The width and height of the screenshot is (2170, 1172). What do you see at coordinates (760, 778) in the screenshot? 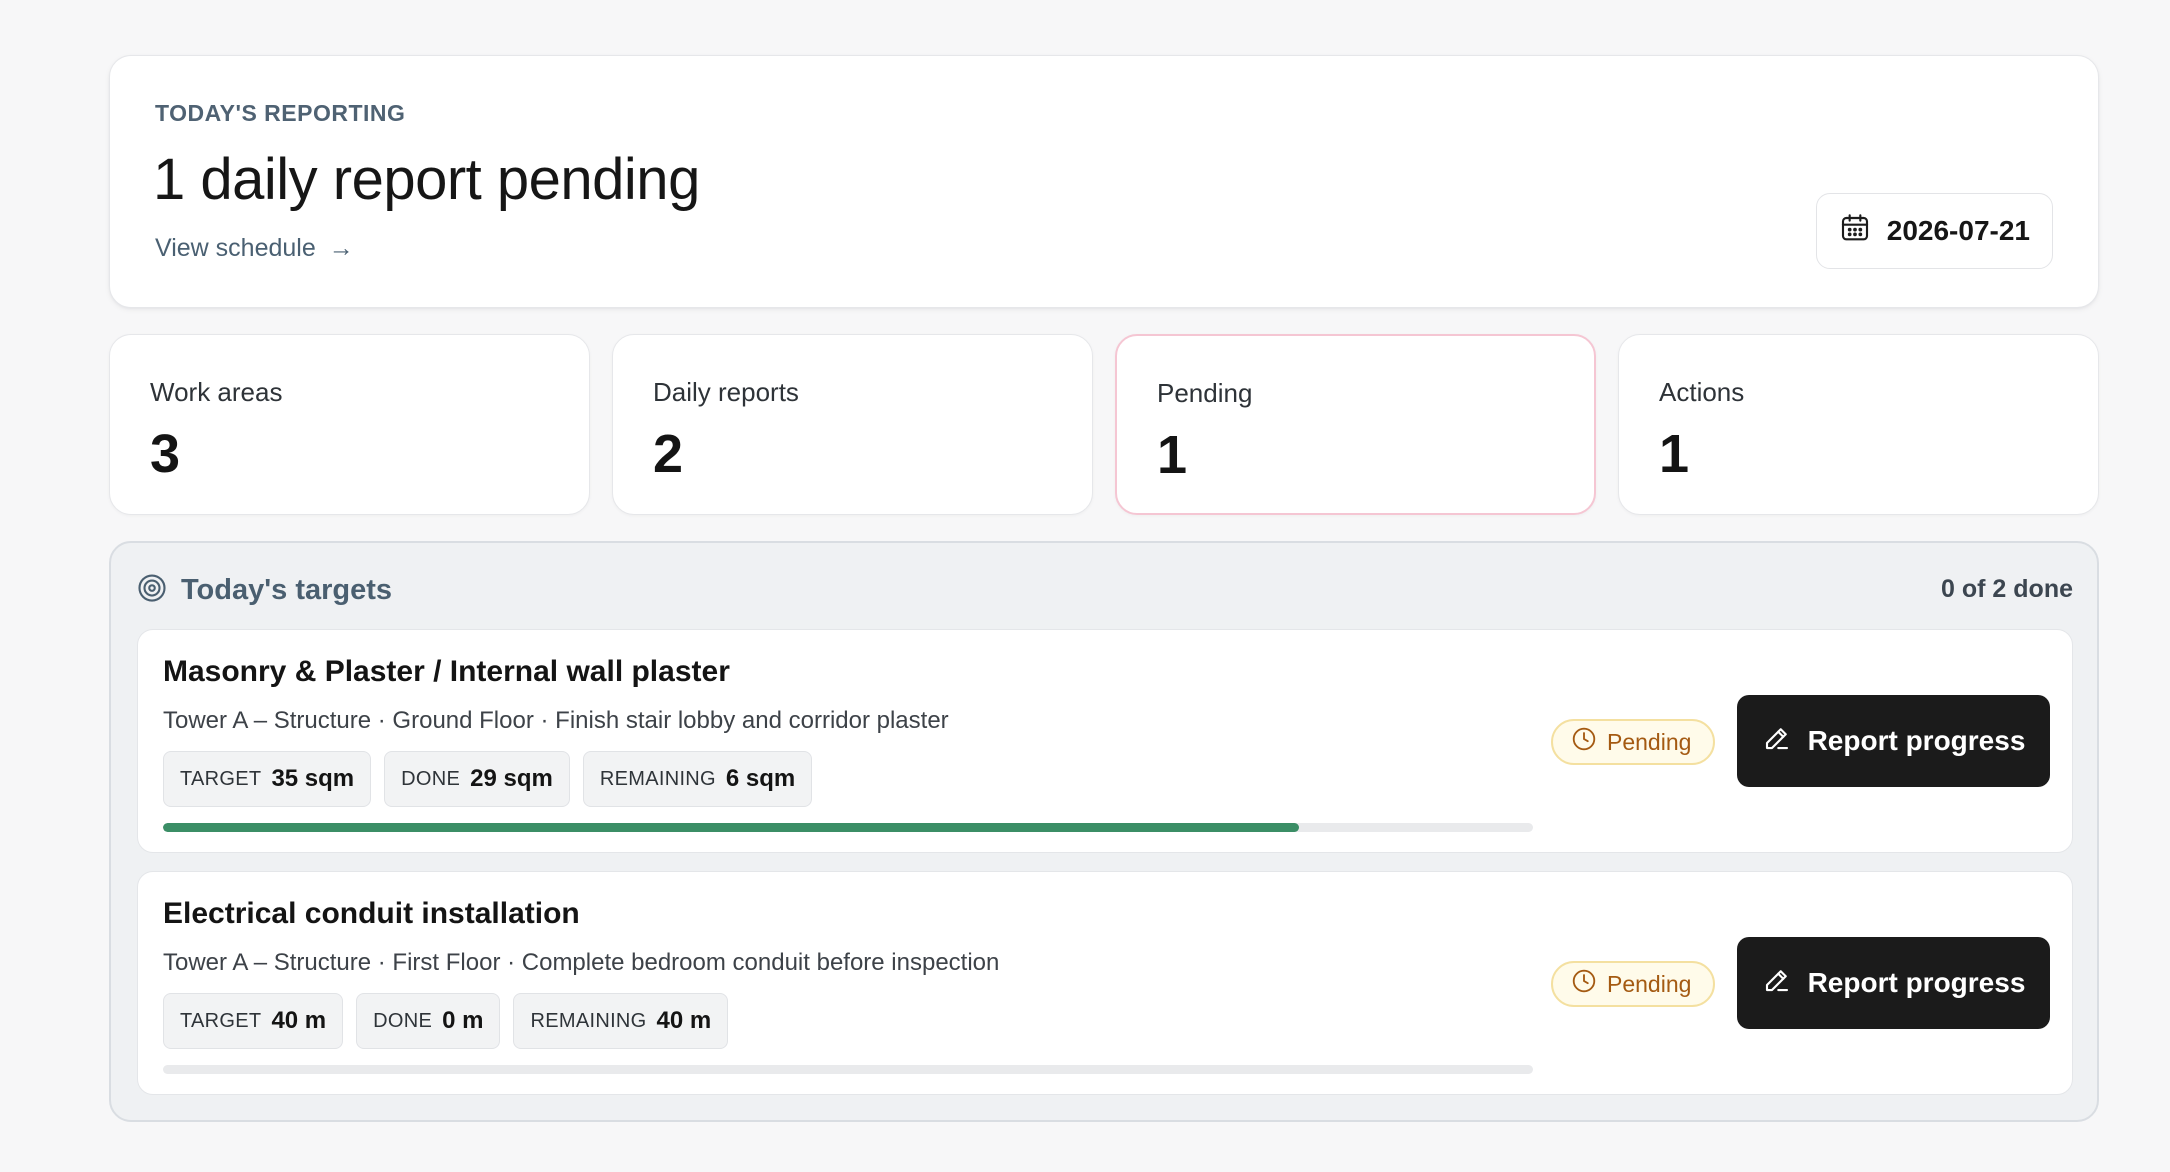
I see `metric-value: 6 sqm` at bounding box center [760, 778].